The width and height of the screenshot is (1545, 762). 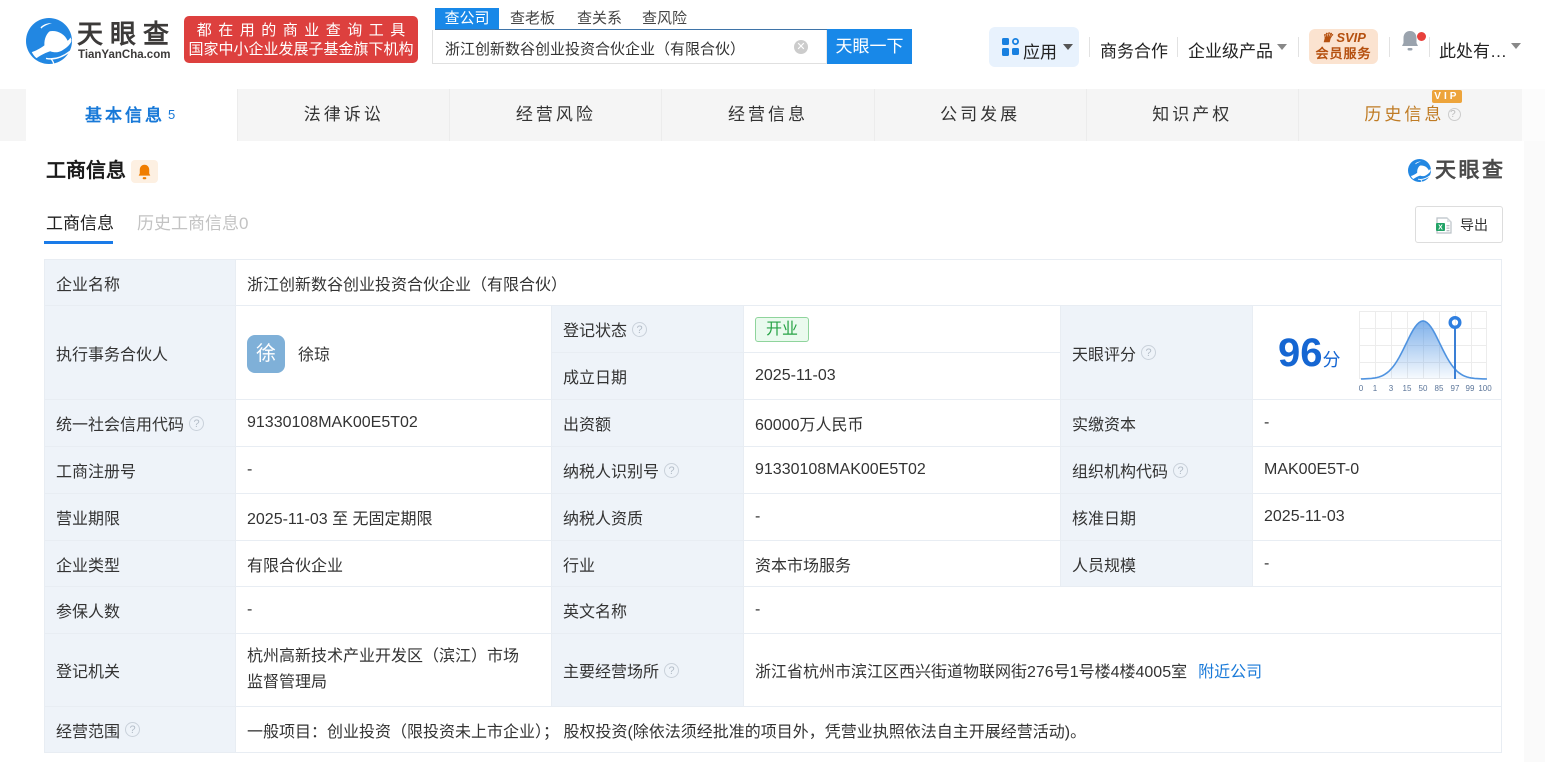 What do you see at coordinates (1485, 388) in the screenshot?
I see `svg-text: 100` at bounding box center [1485, 388].